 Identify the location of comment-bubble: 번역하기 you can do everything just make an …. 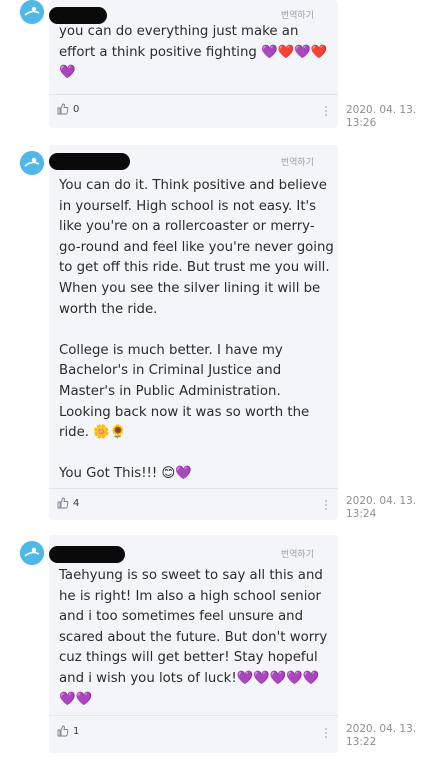
(193, 64).